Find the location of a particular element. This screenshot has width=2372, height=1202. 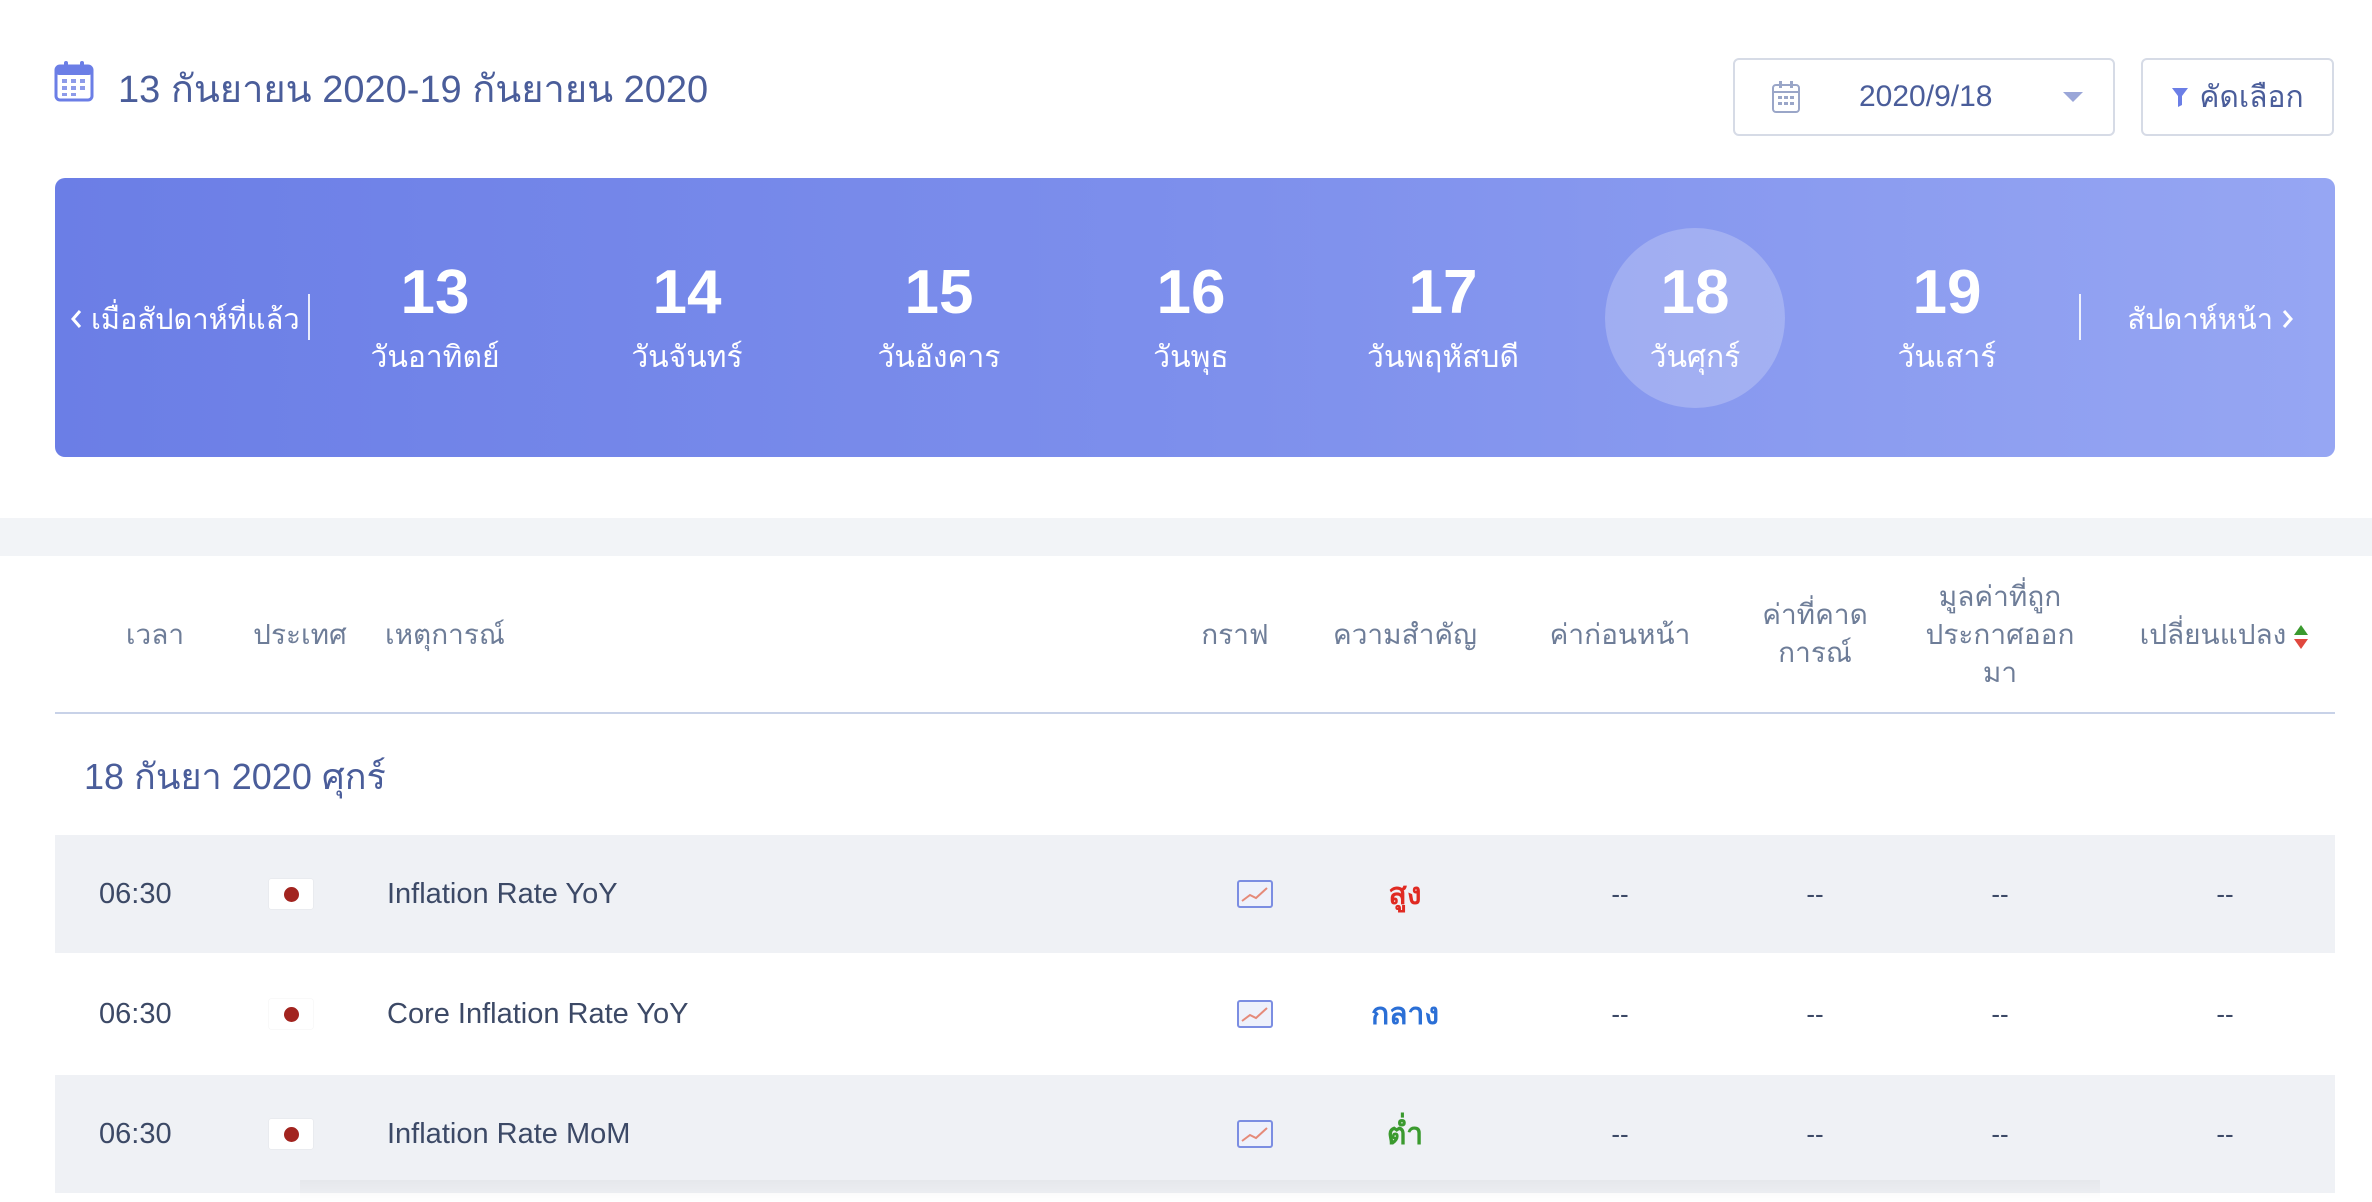

row-event: Core Inflation Rate YoY is located at coordinates (737, 1014).